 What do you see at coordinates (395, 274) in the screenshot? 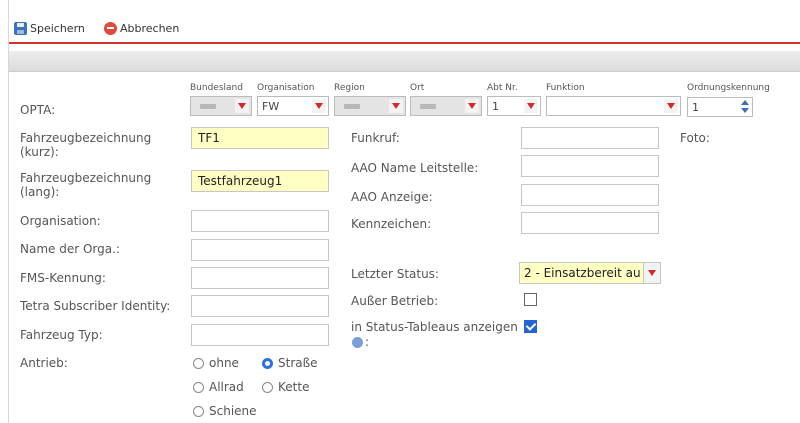
I see `status-label: Letzter Status:` at bounding box center [395, 274].